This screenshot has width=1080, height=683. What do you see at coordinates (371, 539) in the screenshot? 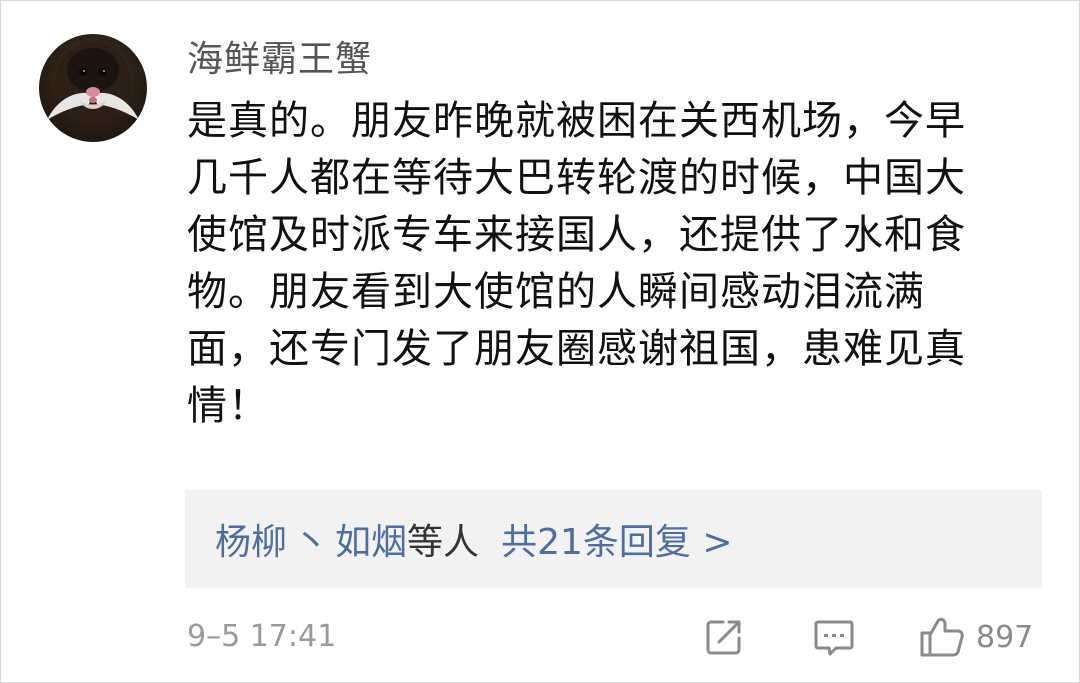
I see `reply-user-name: 如烟` at bounding box center [371, 539].